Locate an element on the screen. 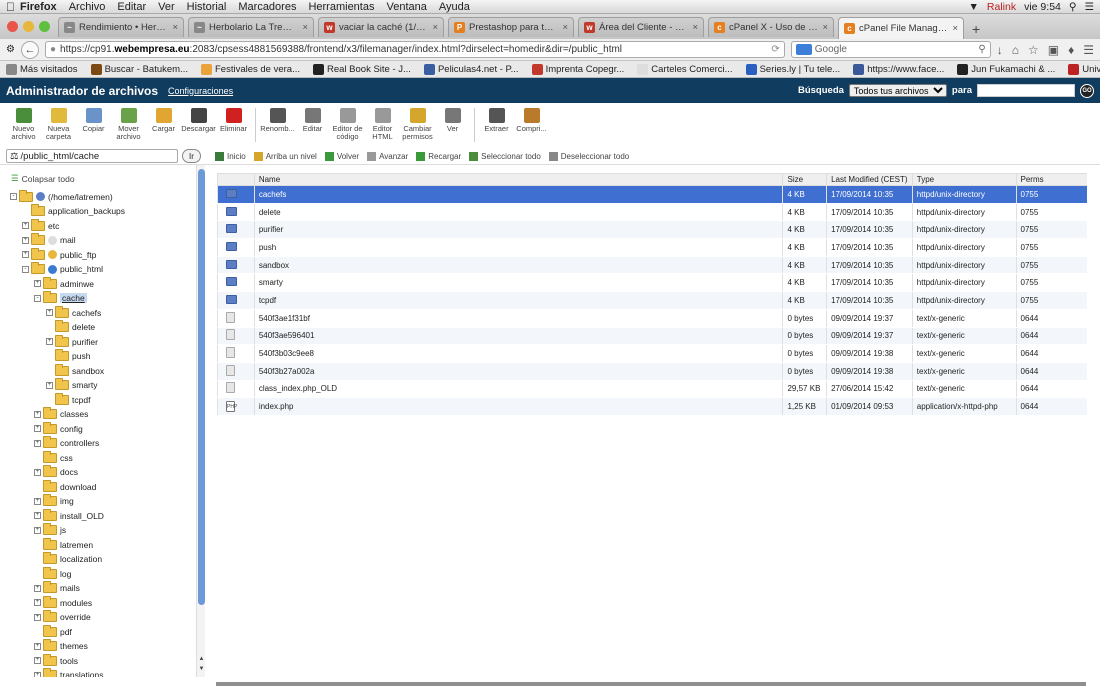  menu-item-herramientas: Herramientas is located at coordinates (341, 7).